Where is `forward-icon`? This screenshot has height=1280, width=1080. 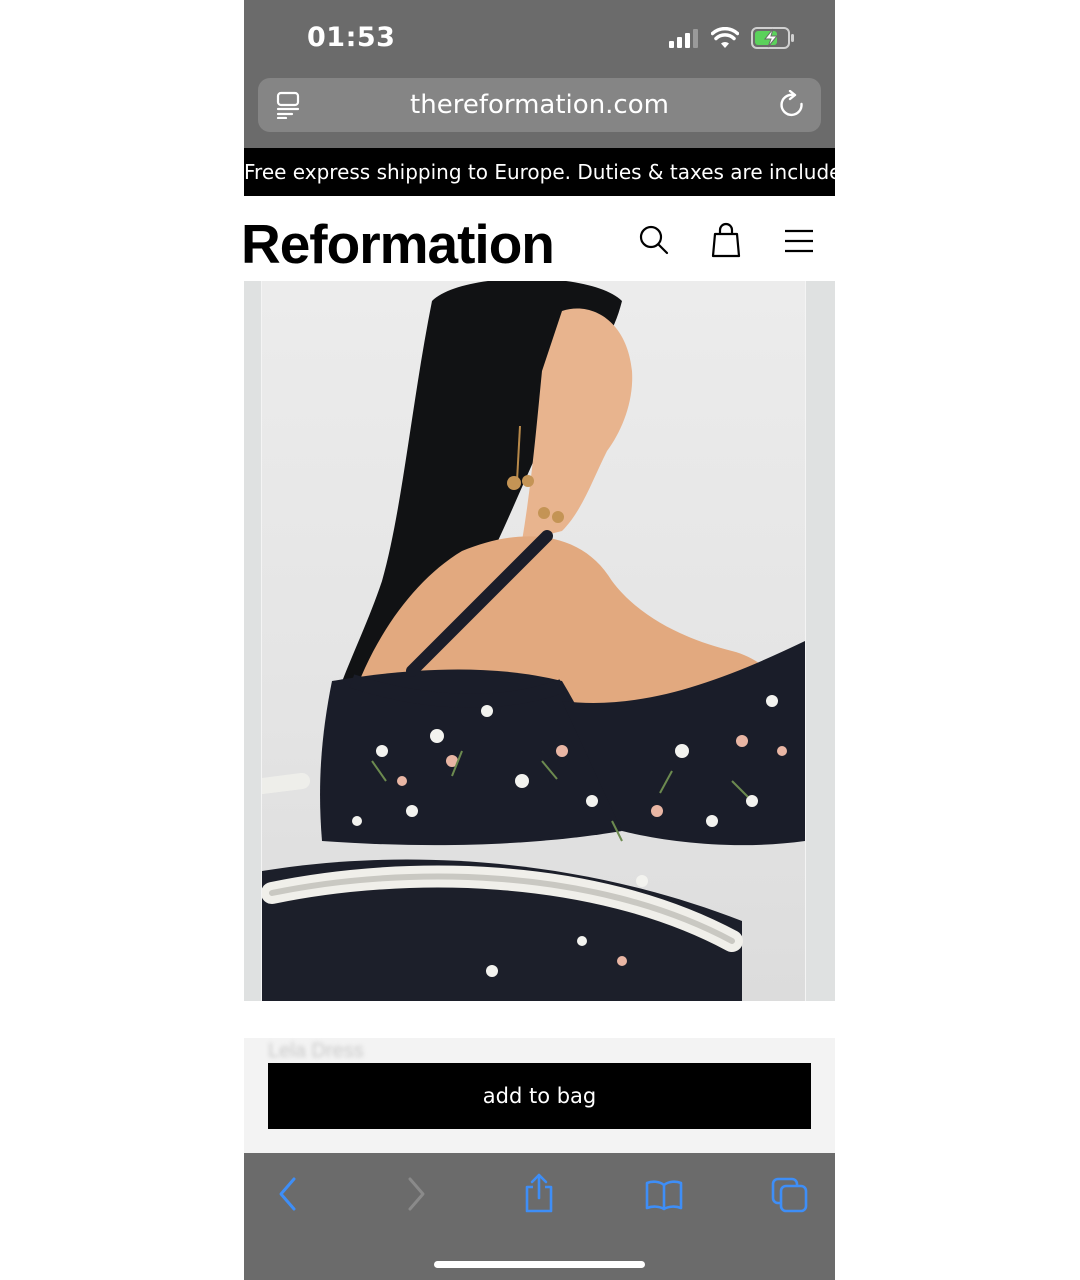
forward-icon is located at coordinates (416, 1194).